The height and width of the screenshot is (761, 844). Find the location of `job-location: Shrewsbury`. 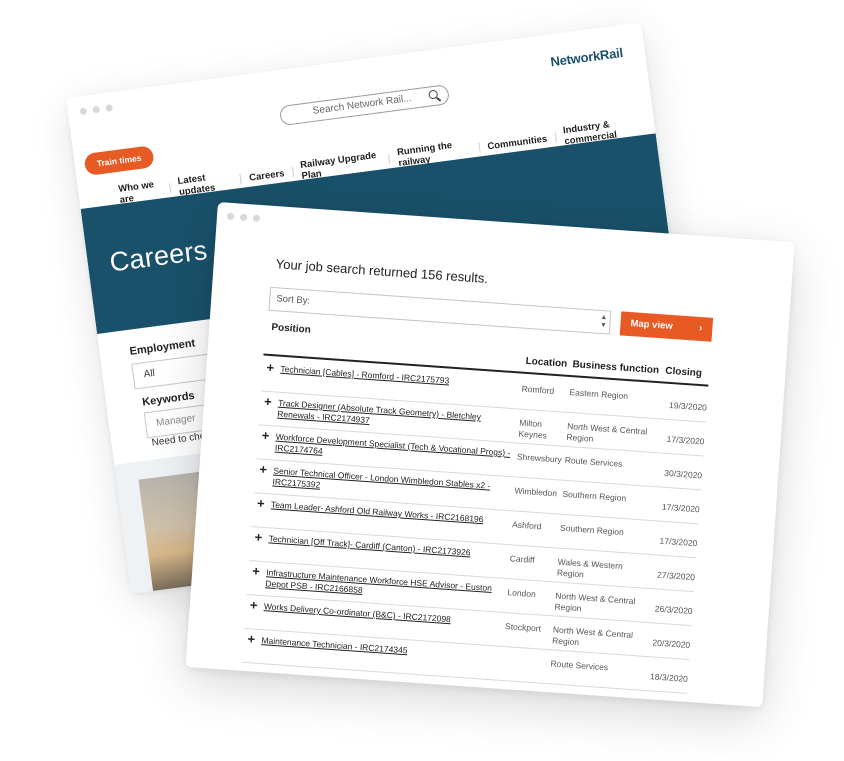

job-location: Shrewsbury is located at coordinates (539, 458).